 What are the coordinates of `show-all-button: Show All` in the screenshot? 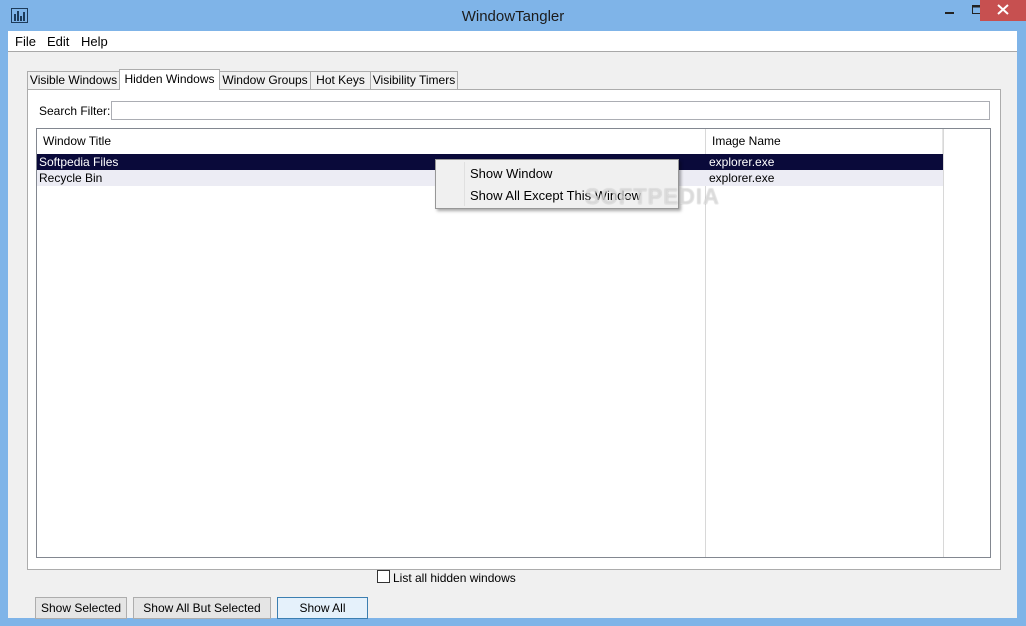 It's located at (322, 608).